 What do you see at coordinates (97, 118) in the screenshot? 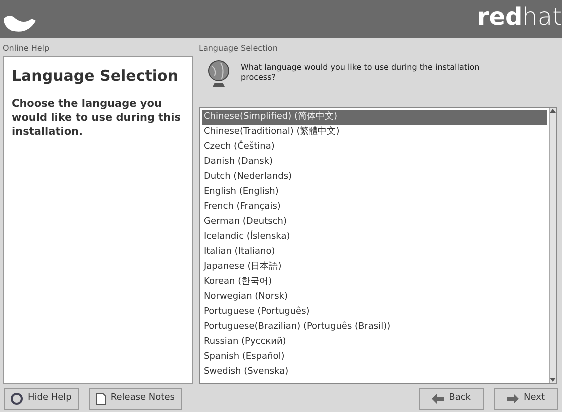
I see `help-text: Choose the language you would like to use during this installation.` at bounding box center [97, 118].